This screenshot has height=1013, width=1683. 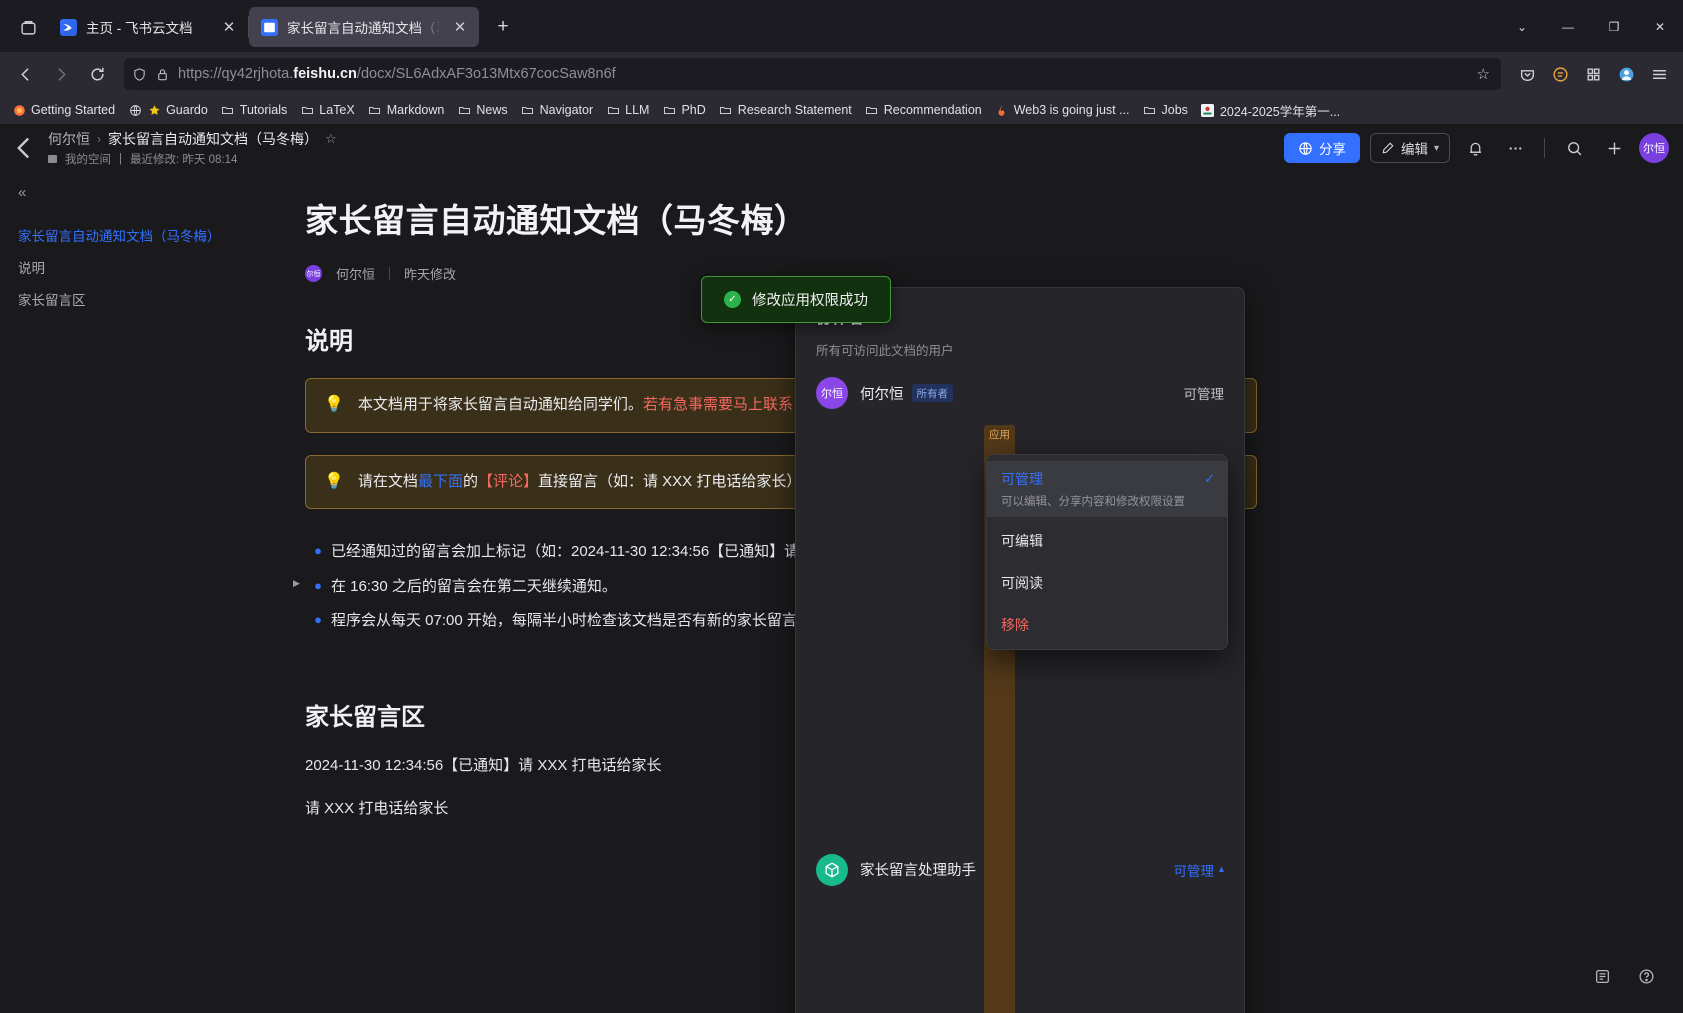 What do you see at coordinates (142, 192) in the screenshot?
I see `collapse-outline-icon: «` at bounding box center [142, 192].